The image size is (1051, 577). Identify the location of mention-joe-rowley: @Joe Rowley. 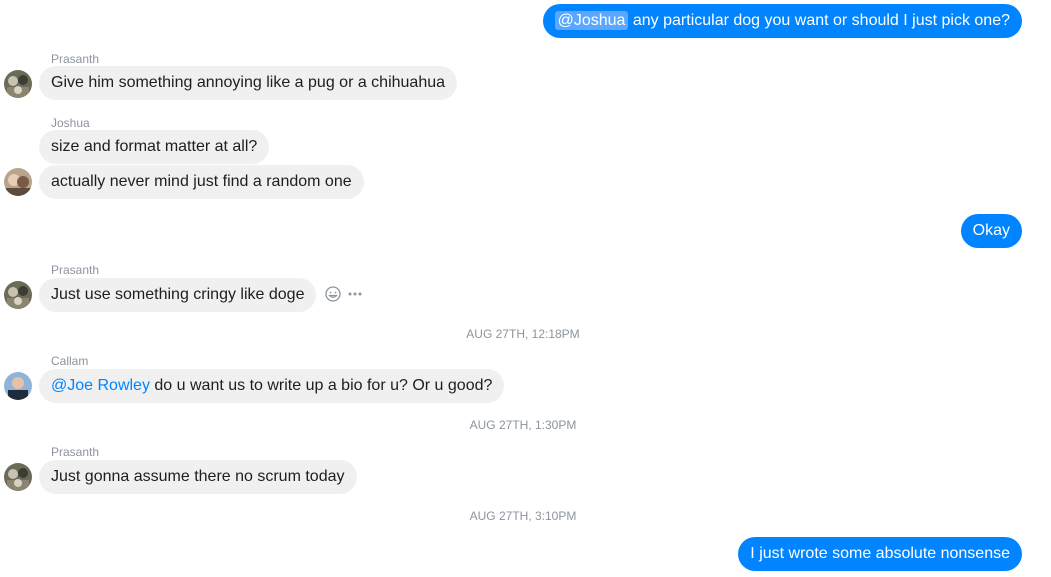
(100, 385).